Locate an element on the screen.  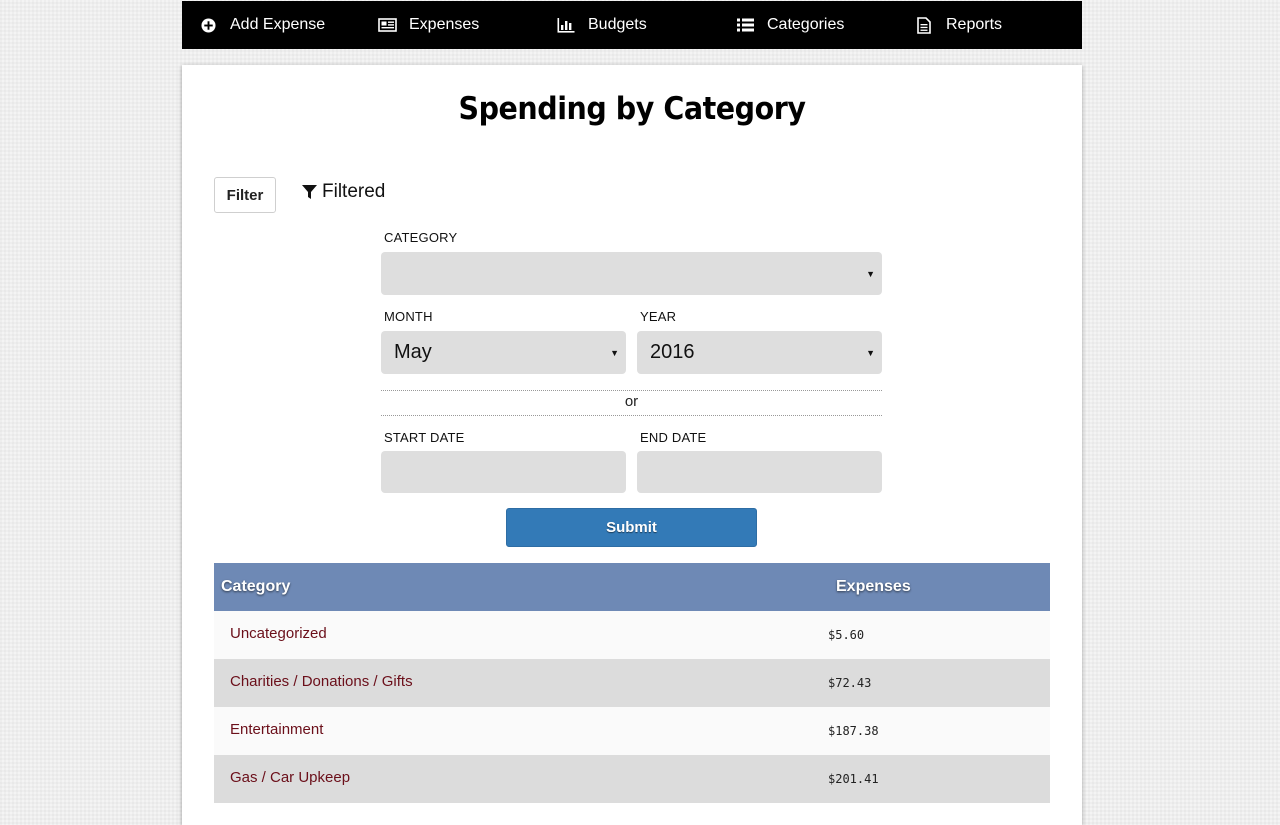
nav-categories: Categories is located at coordinates (789, 25).